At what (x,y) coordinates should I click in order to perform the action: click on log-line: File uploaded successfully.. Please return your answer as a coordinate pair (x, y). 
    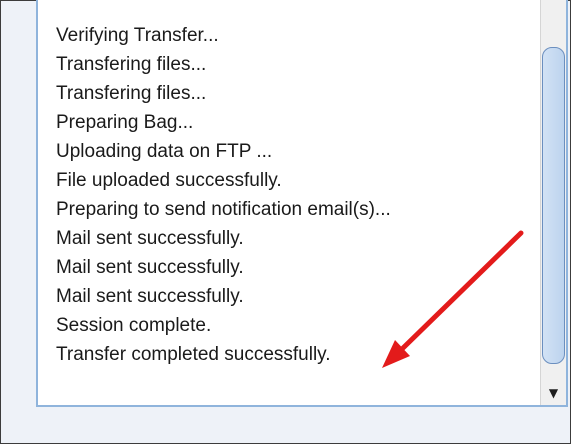
    Looking at the image, I should click on (169, 180).